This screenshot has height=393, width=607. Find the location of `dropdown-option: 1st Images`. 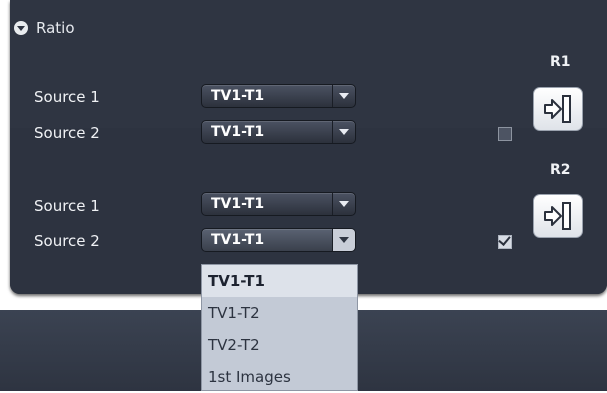

dropdown-option: 1st Images is located at coordinates (279, 377).